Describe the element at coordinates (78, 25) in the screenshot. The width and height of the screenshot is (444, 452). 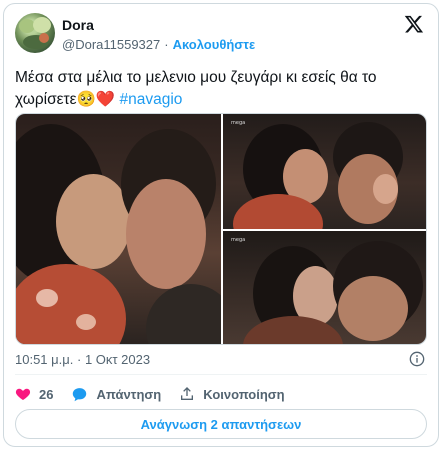
I see `author-name: Dora` at that location.